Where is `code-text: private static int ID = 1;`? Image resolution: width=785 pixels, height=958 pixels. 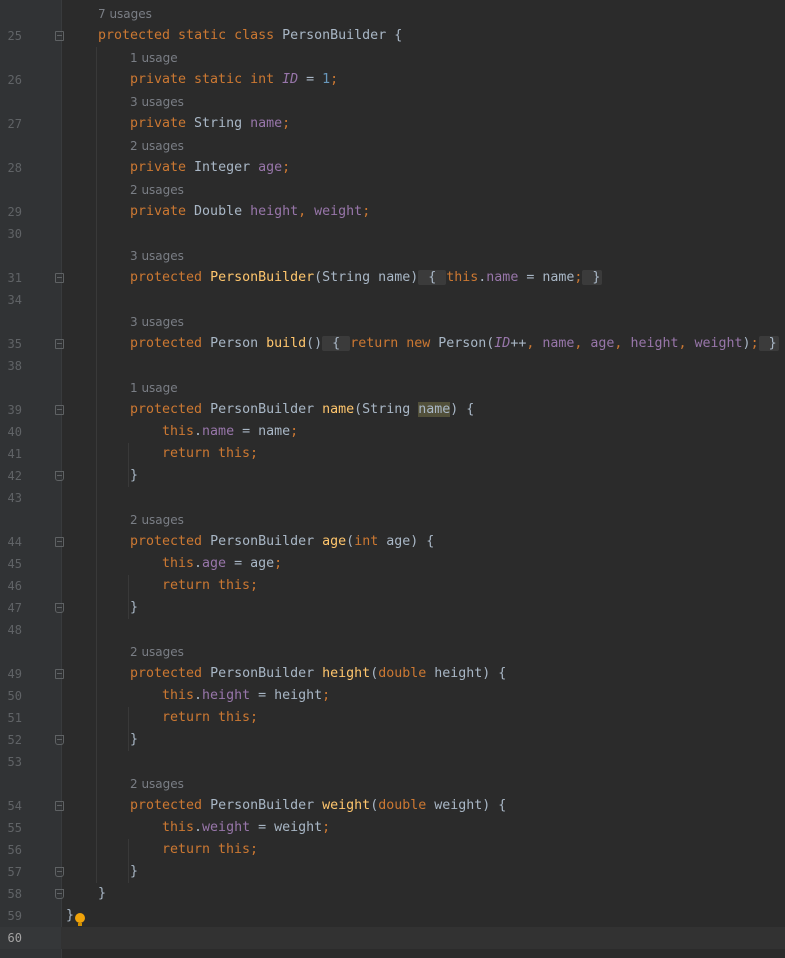 code-text: private static int ID = 1; is located at coordinates (234, 80).